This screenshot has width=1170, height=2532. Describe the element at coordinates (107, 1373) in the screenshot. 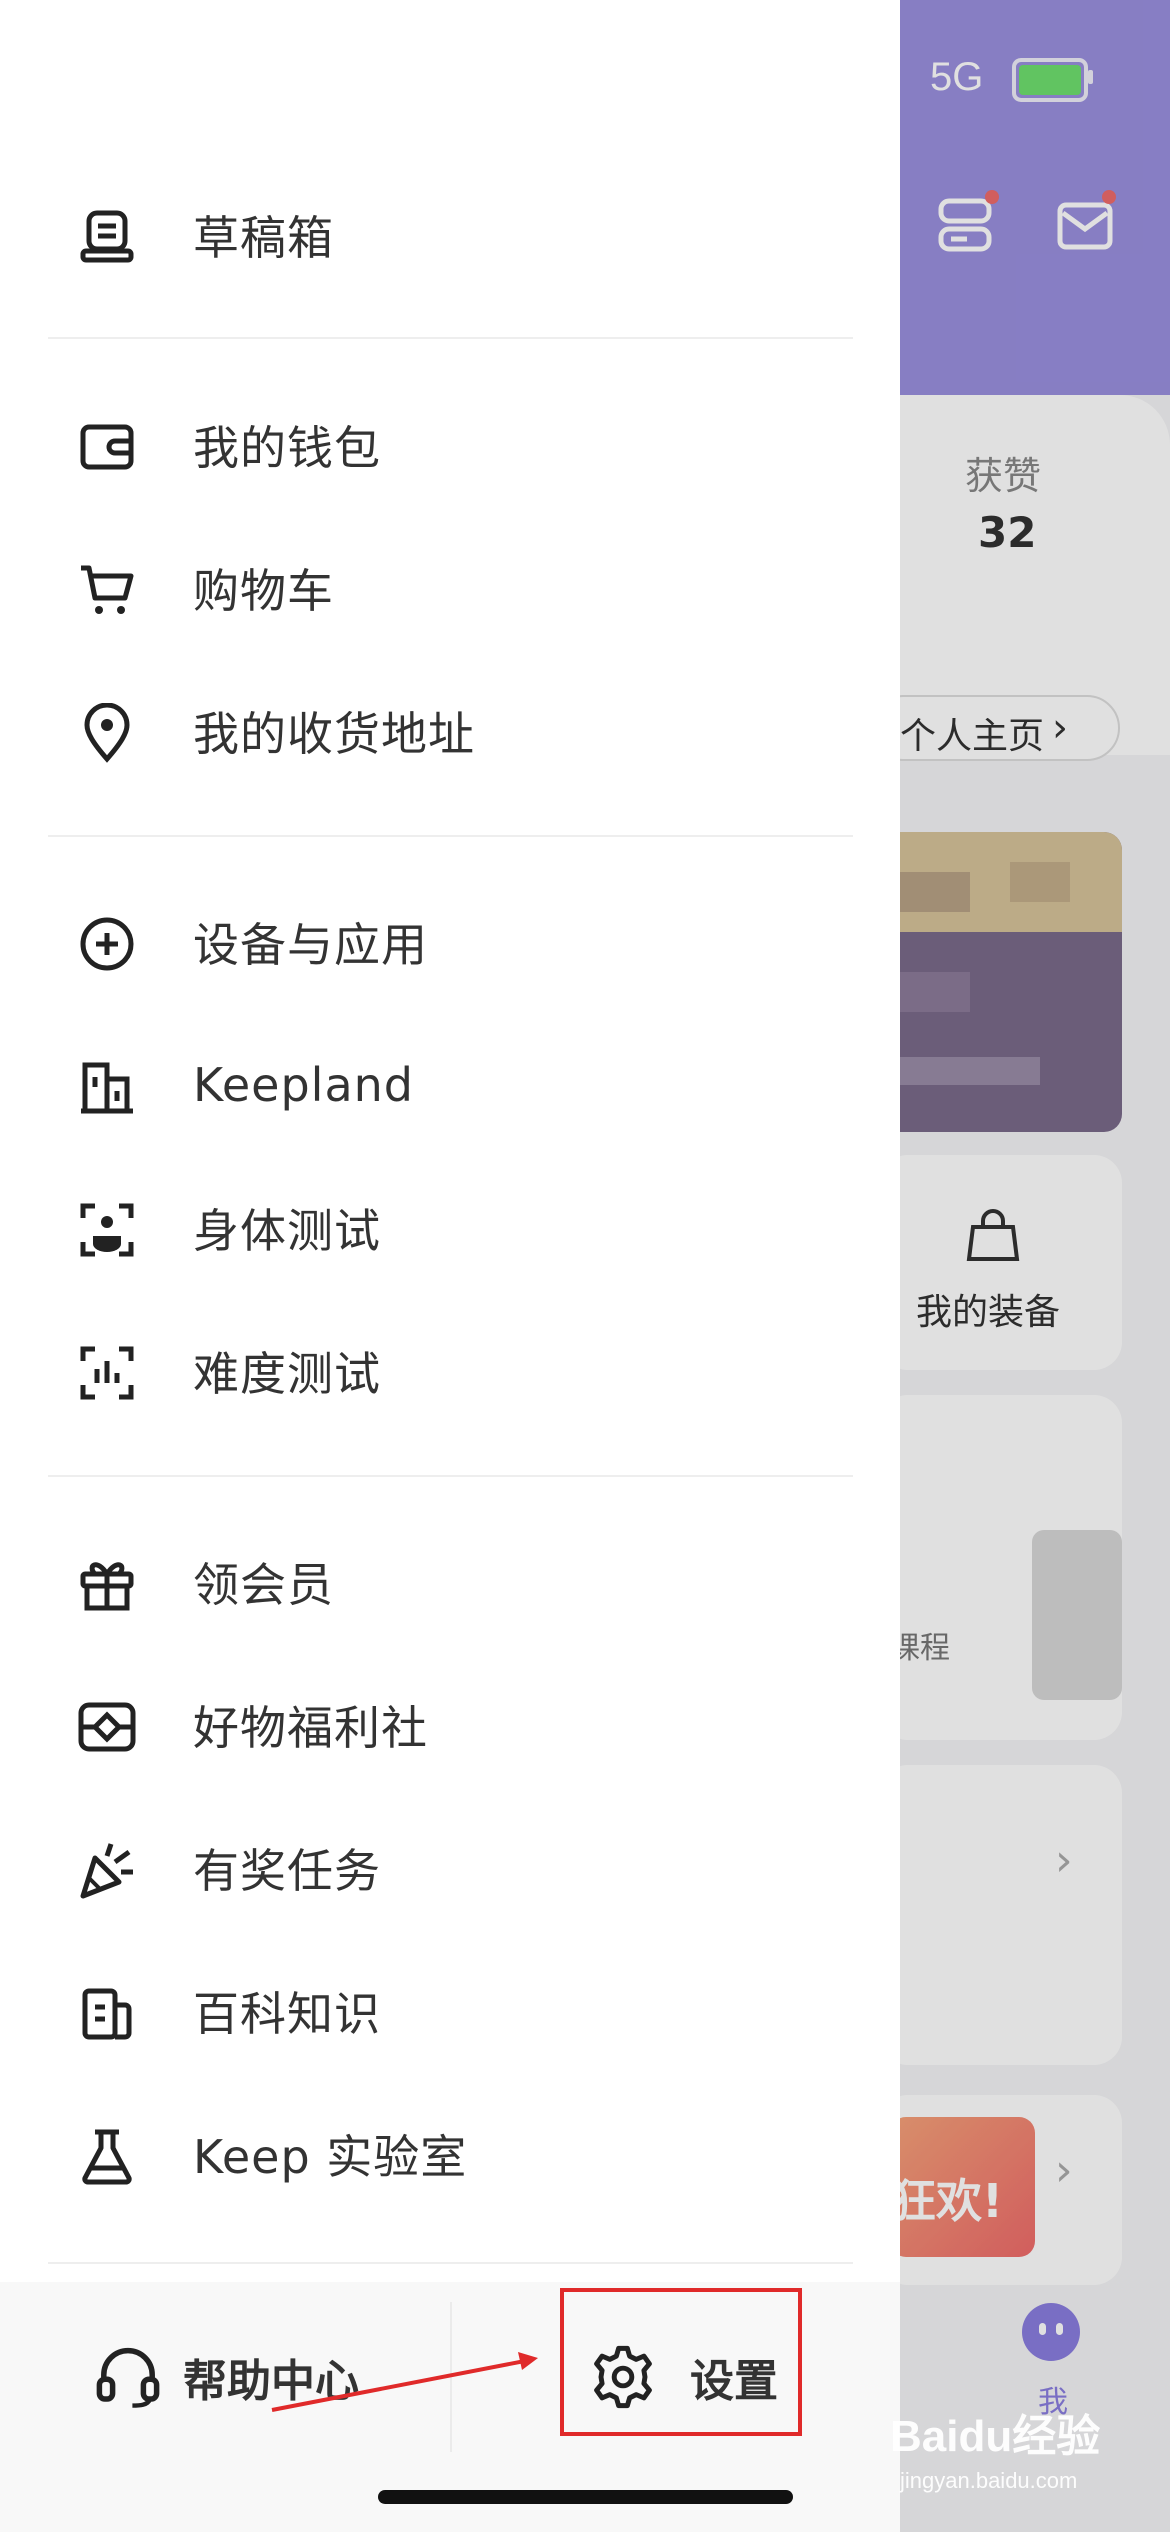

I see `difficulty-scan-icon` at that location.